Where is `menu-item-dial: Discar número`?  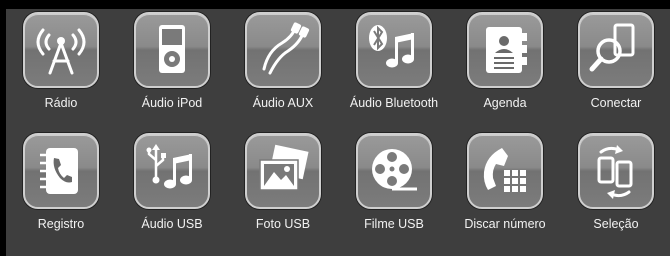 menu-item-dial: Discar número is located at coordinates (505, 189).